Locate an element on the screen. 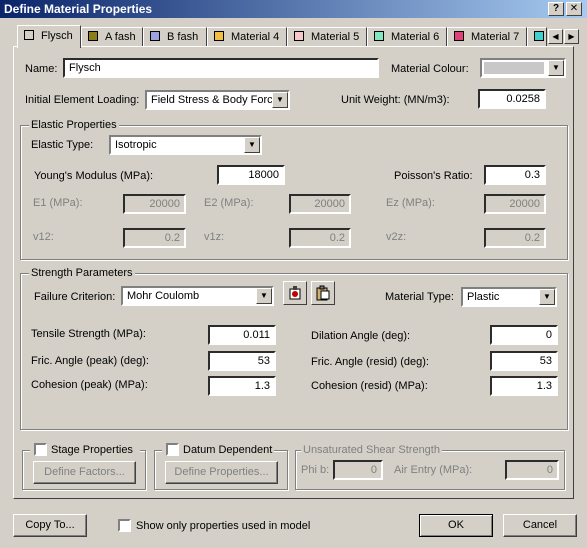 This screenshot has height=548, width=587. elastic-type-label: Elastic Type: is located at coordinates (62, 145).